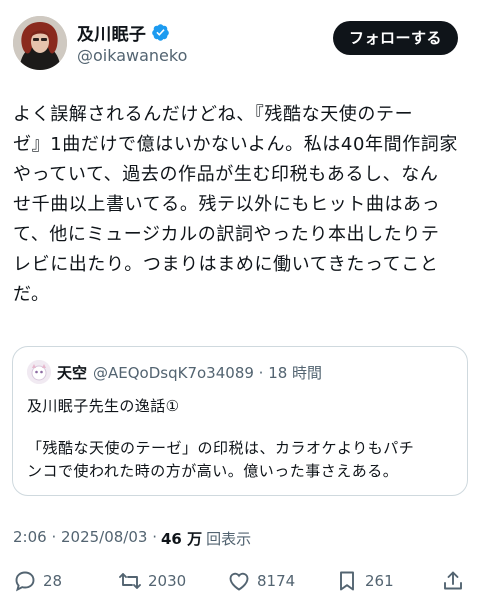  Describe the element at coordinates (130, 581) in the screenshot. I see `repost-icon` at that location.